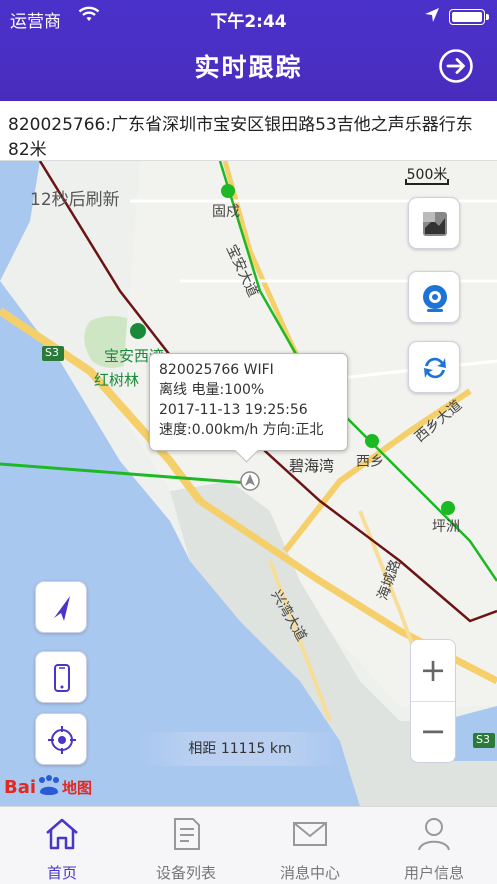 This screenshot has height=884, width=497. I want to click on device-speed-line: 速度:0.00km/h 方向:正北, so click(241, 430).